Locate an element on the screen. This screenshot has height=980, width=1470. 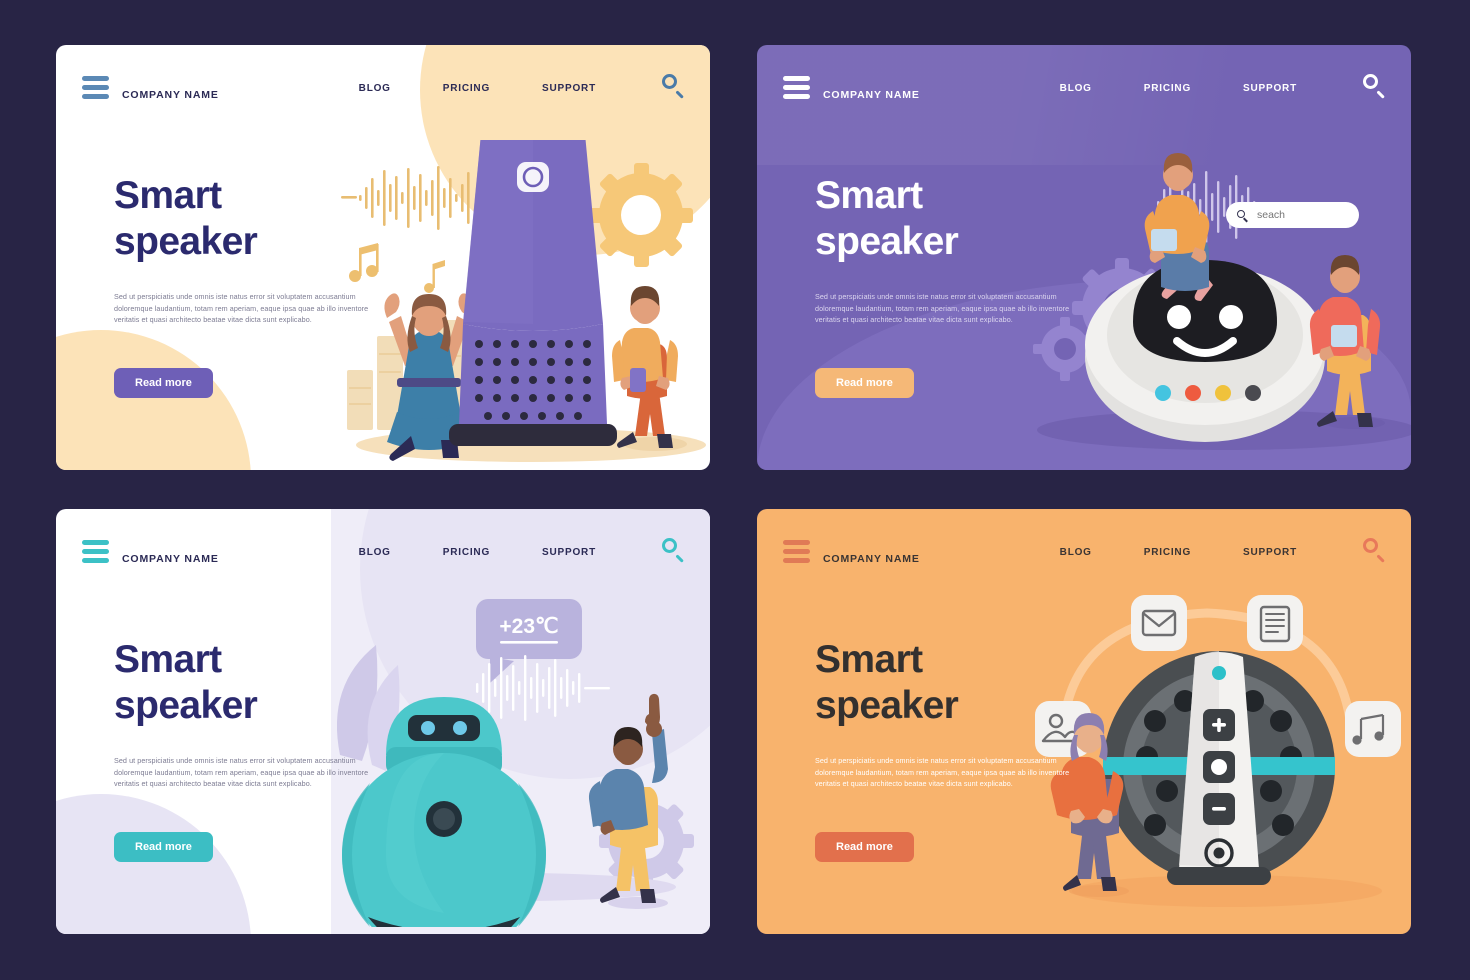
search-input is located at coordinates (1302, 215).